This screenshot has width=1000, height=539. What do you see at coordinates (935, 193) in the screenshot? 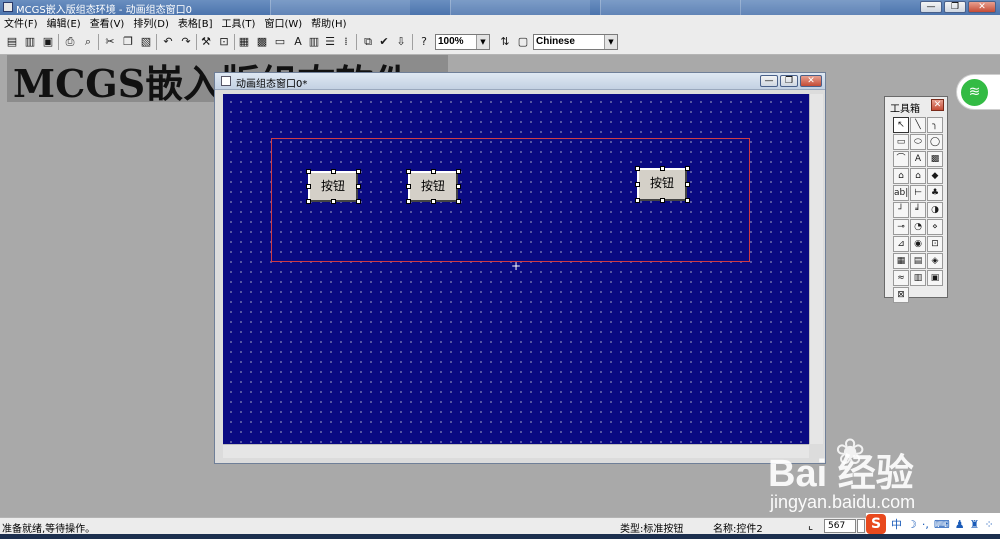
I see `alarm-tool-icon: ♣` at bounding box center [935, 193].